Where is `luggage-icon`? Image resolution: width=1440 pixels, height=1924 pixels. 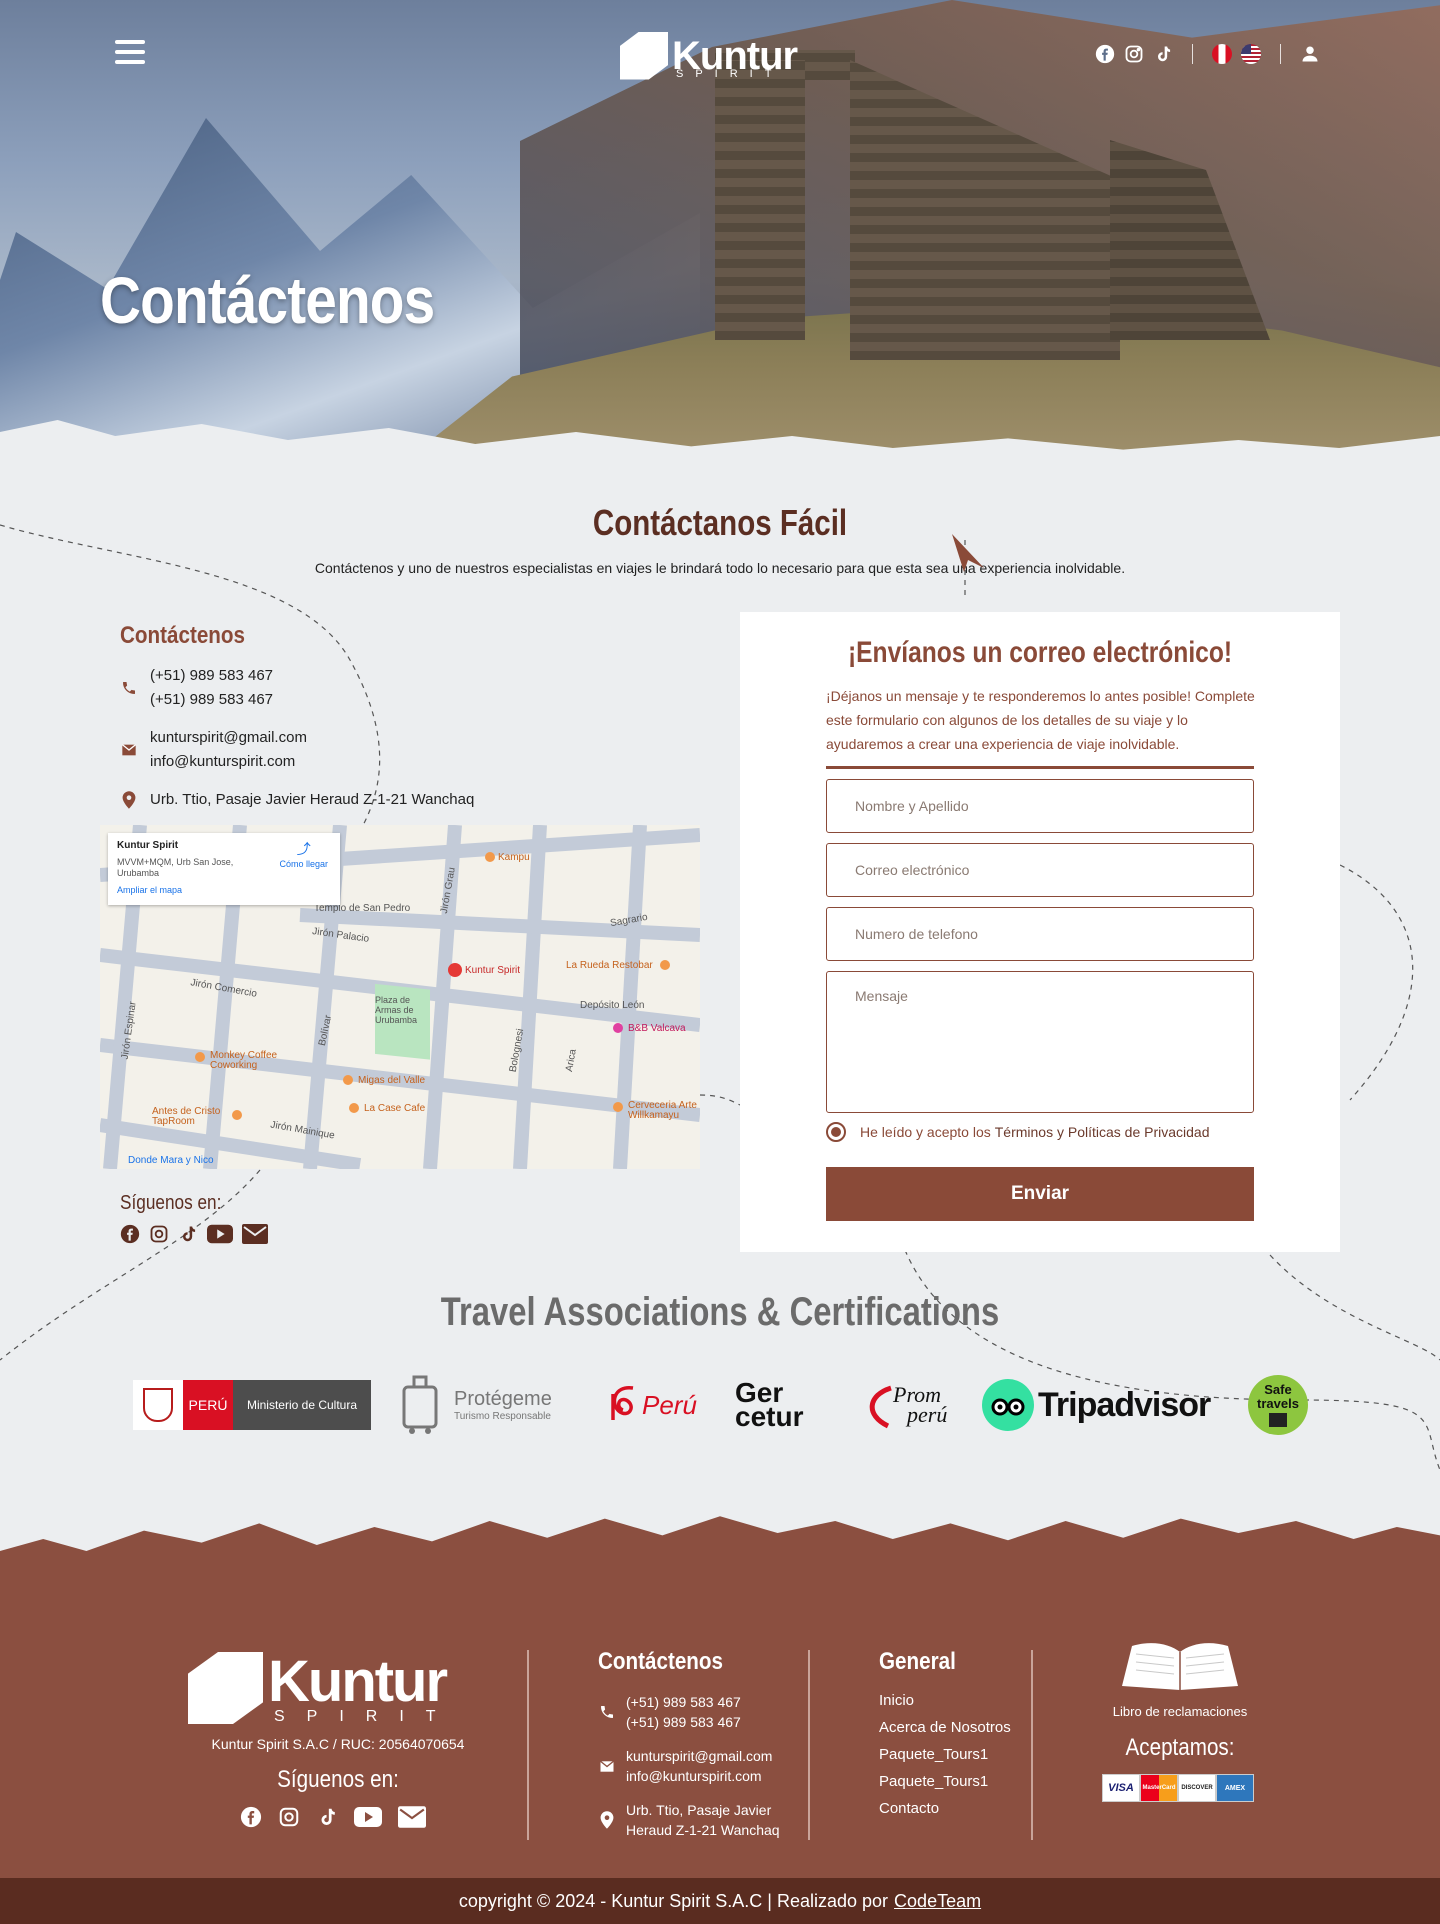
luggage-icon is located at coordinates (420, 1404).